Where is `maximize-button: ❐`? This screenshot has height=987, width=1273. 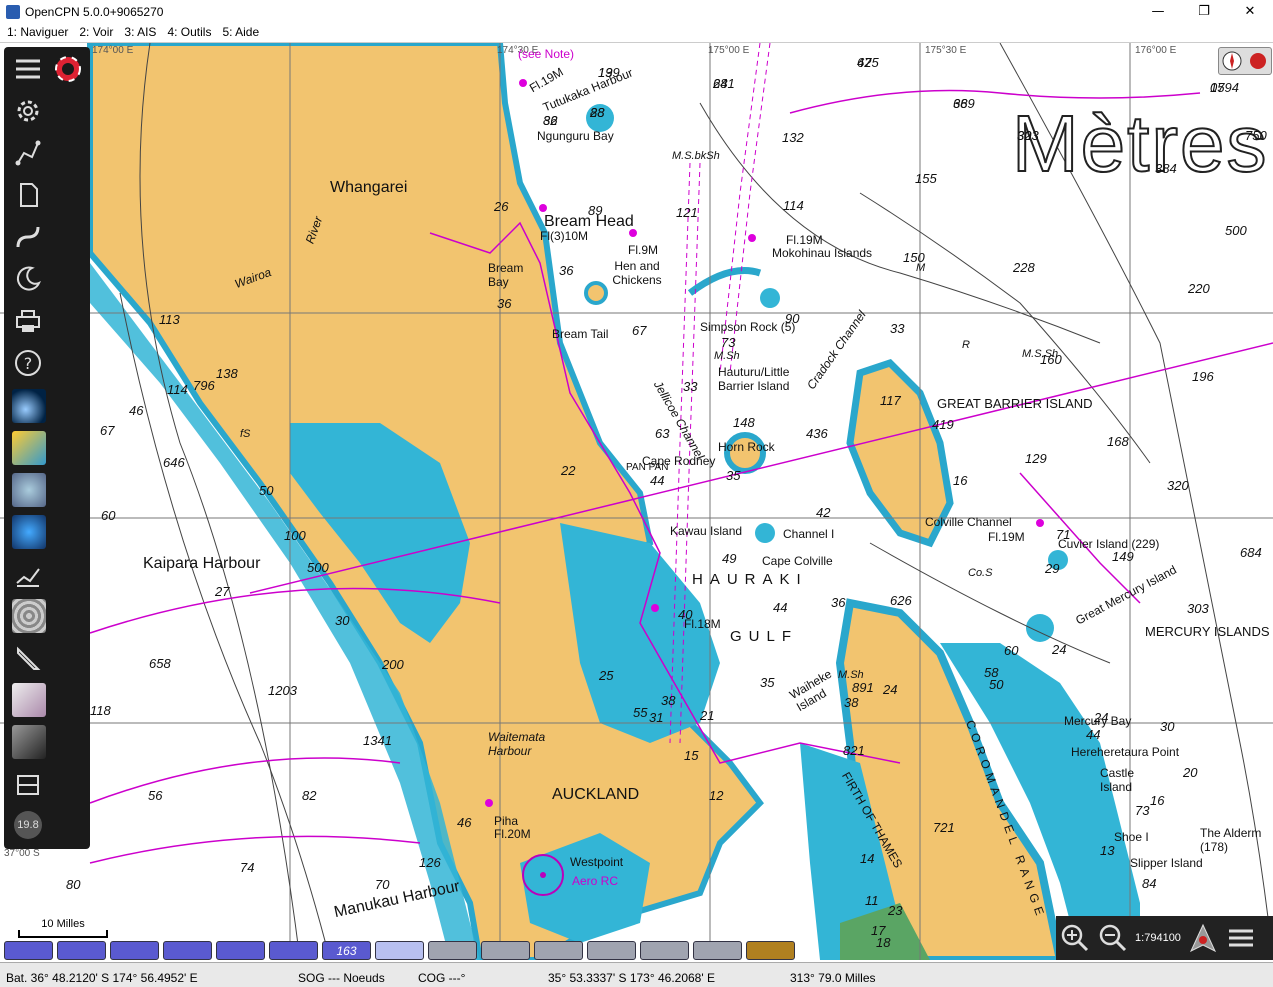 maximize-button: ❐ is located at coordinates (1204, 11).